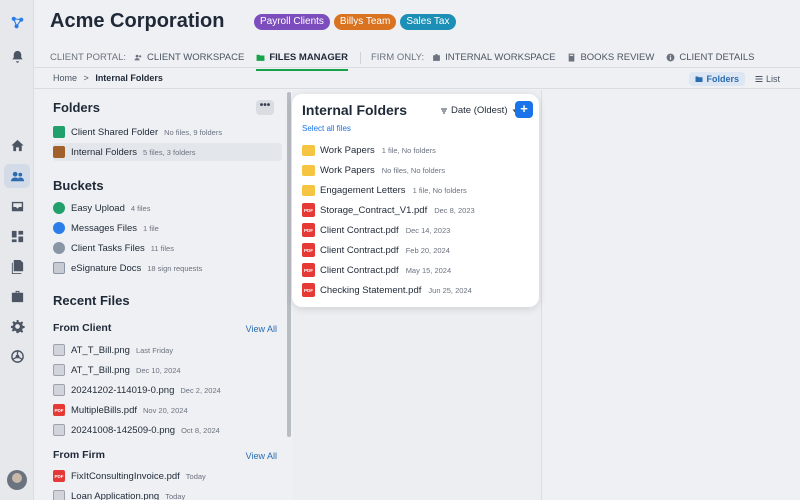  What do you see at coordinates (59, 248) in the screenshot?
I see `tasks-icon` at bounding box center [59, 248].